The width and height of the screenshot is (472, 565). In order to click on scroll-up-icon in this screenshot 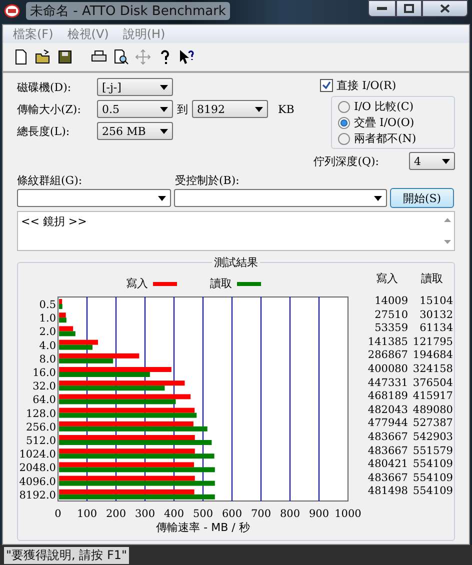, I will do `click(447, 220)`.